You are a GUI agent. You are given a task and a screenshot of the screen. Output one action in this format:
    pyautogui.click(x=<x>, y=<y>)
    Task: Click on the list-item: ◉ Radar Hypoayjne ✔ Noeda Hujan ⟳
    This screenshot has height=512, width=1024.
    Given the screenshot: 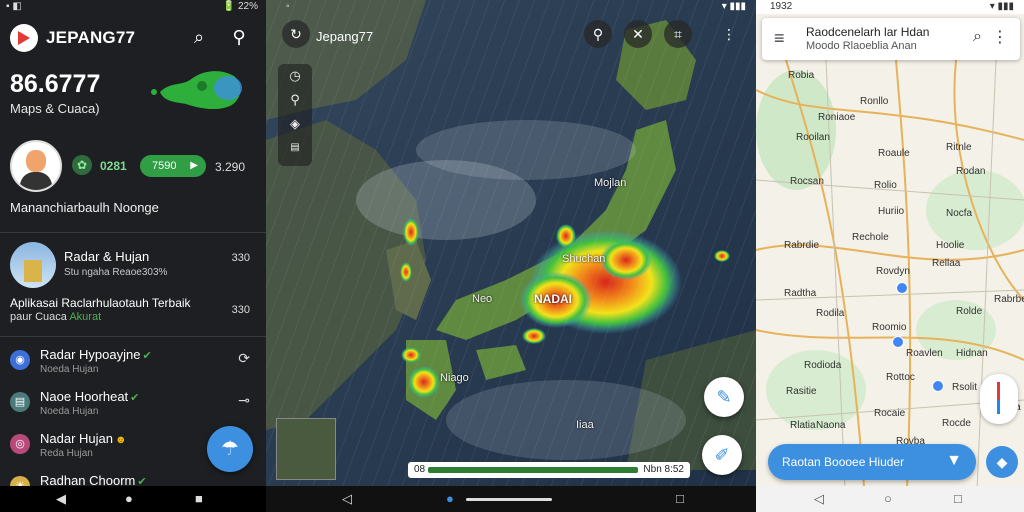 What is the action you would take?
    pyautogui.click(x=133, y=362)
    